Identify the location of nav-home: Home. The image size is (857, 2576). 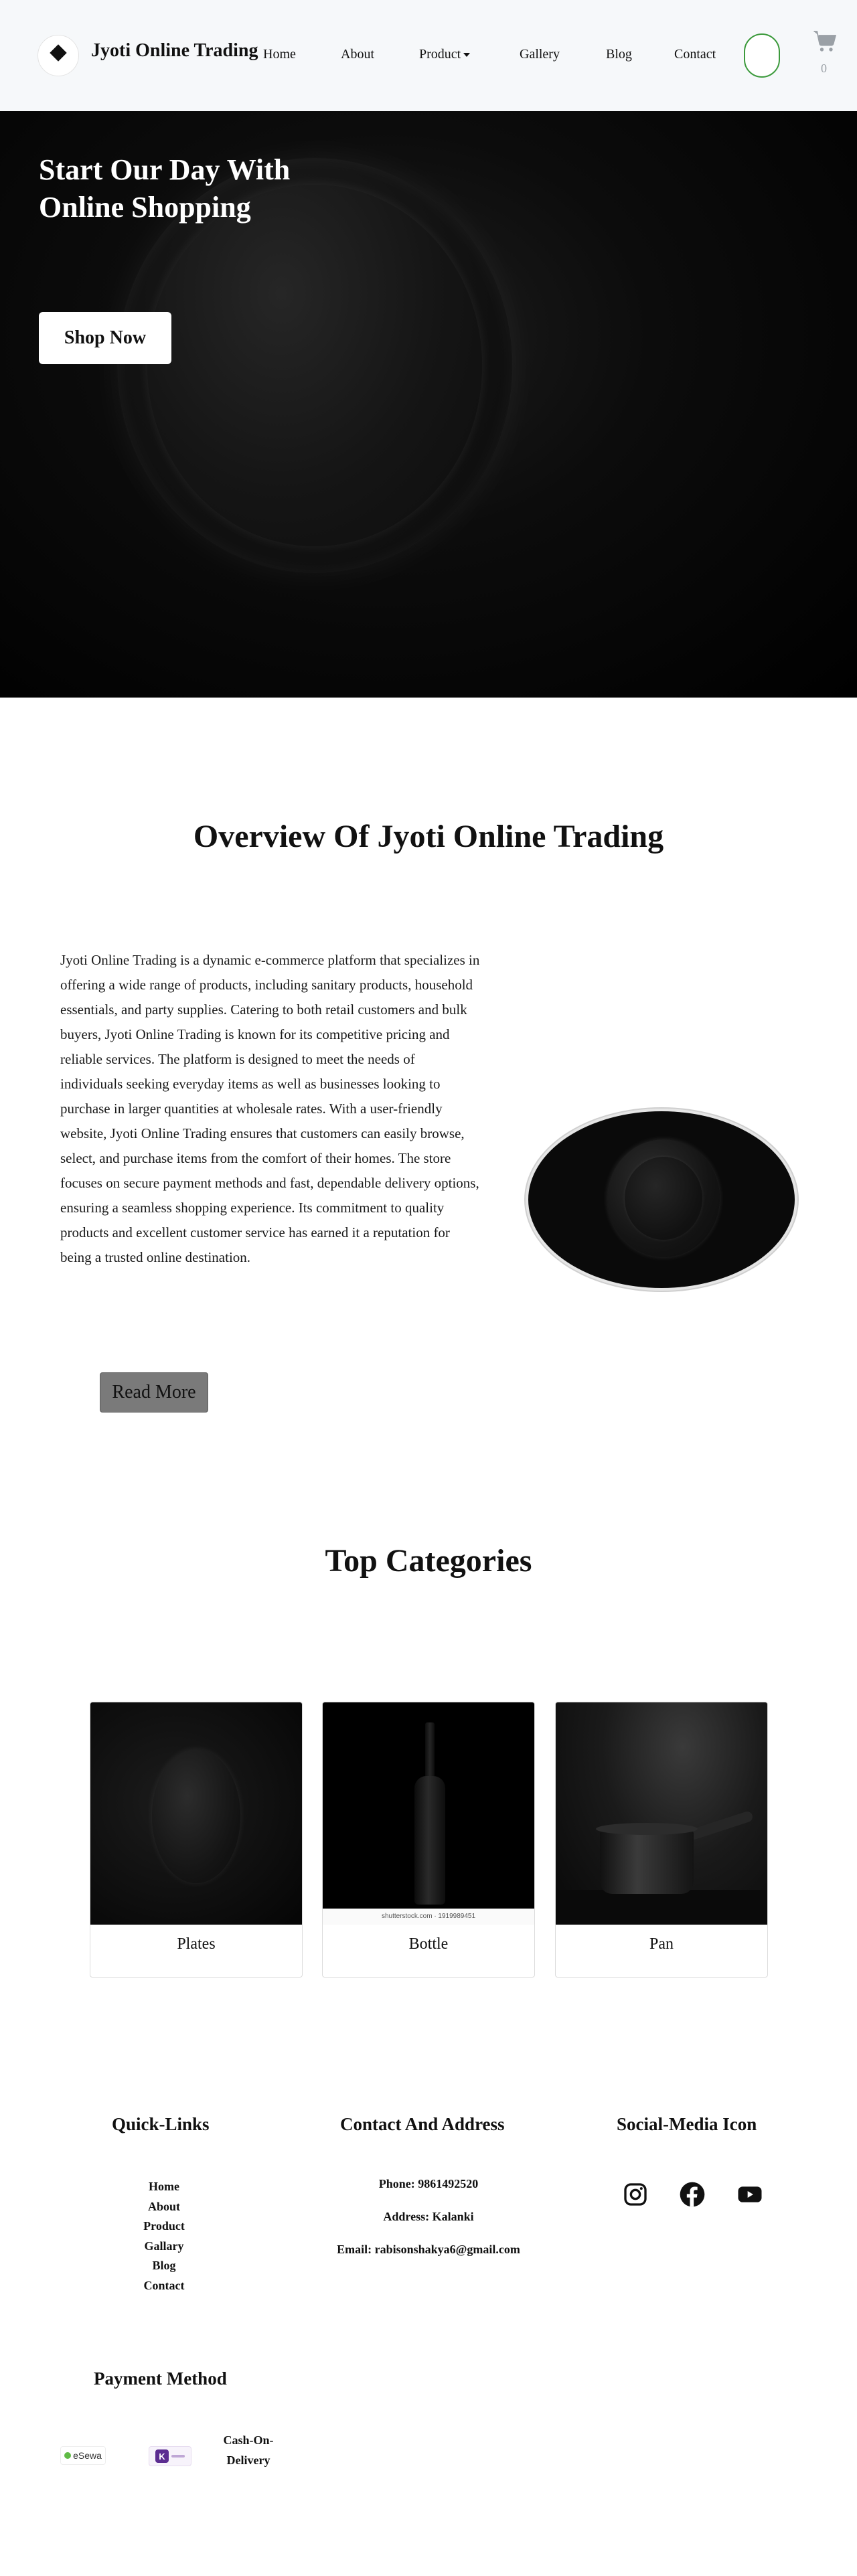
(279, 55).